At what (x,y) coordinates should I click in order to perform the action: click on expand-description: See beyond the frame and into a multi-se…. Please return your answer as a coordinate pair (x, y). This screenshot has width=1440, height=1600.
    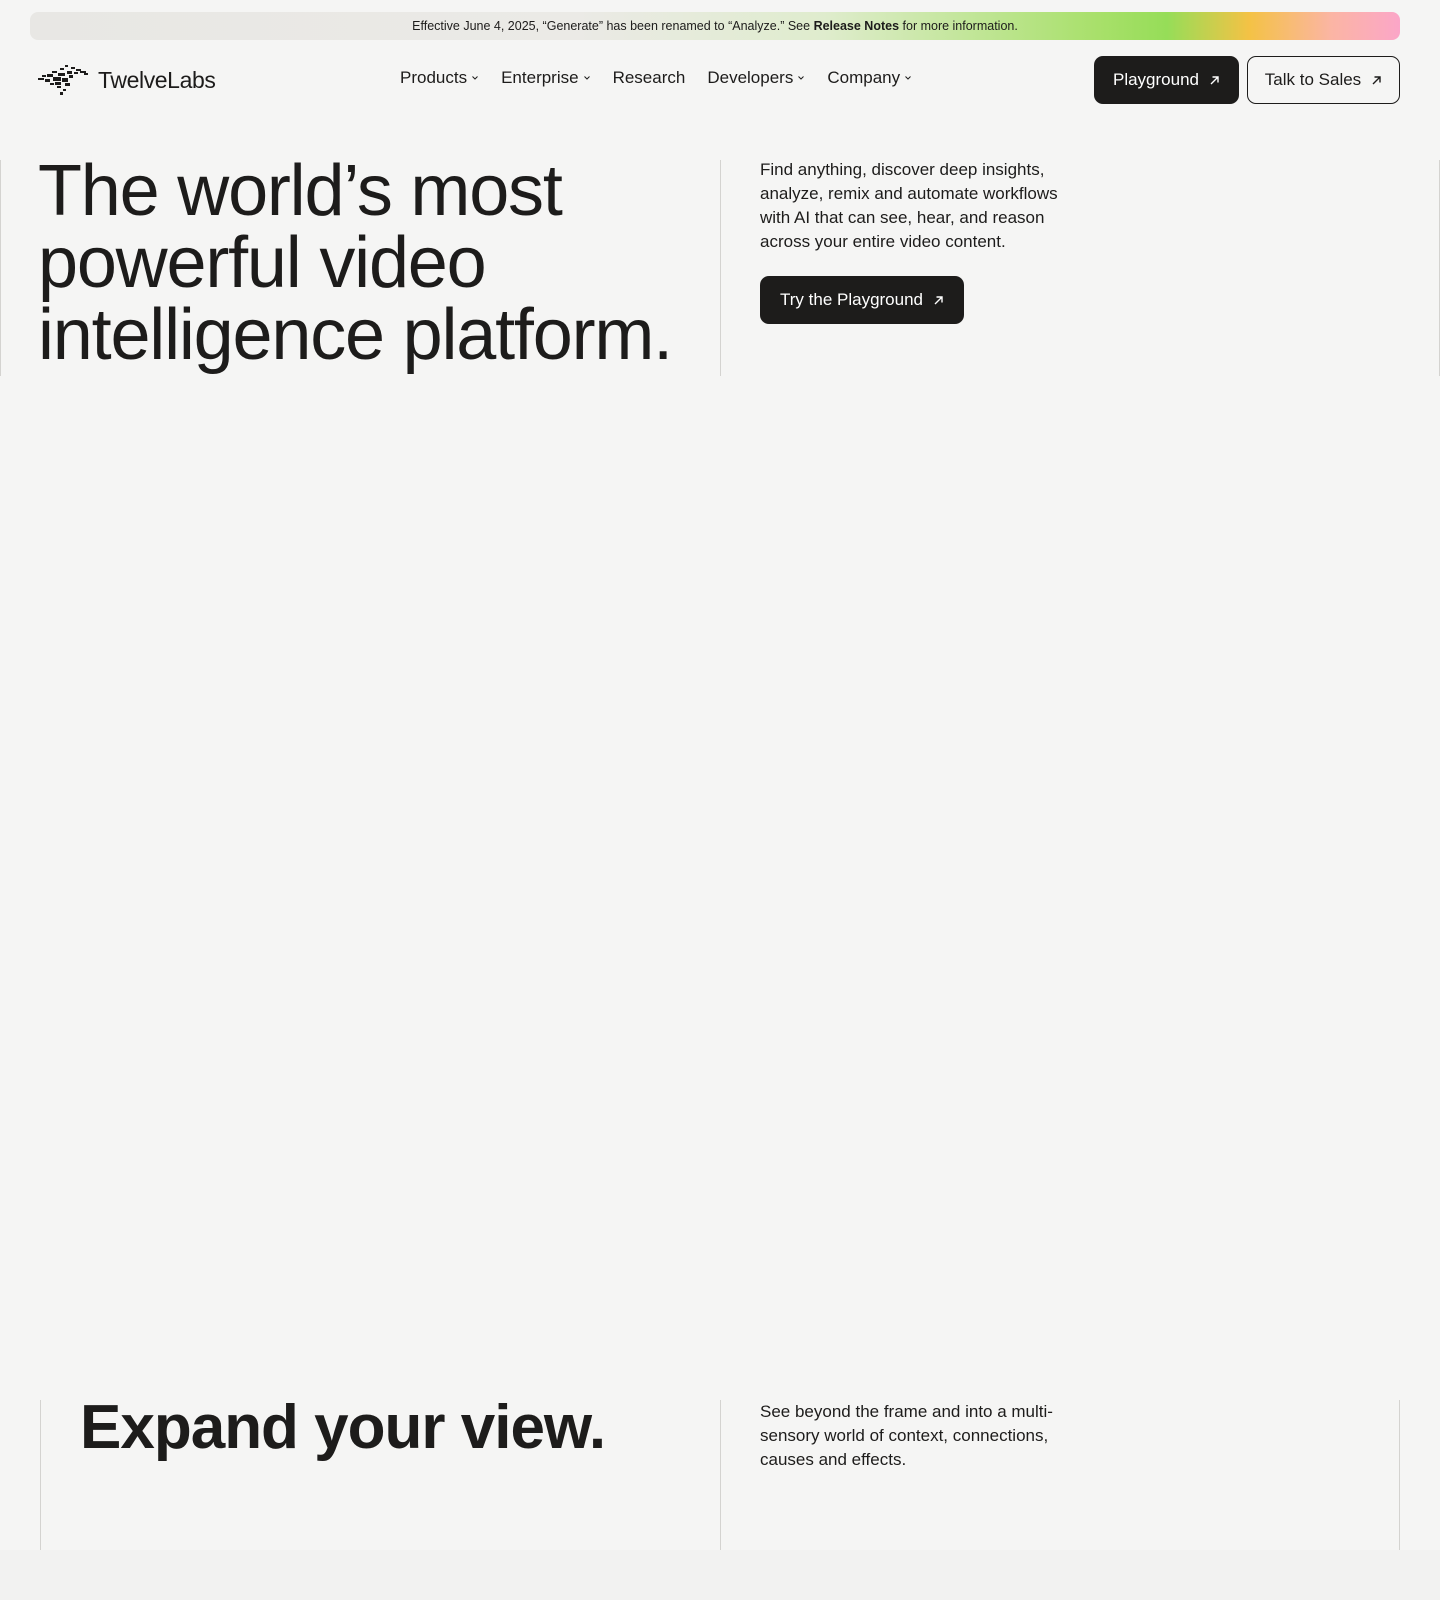
    Looking at the image, I should click on (906, 1435).